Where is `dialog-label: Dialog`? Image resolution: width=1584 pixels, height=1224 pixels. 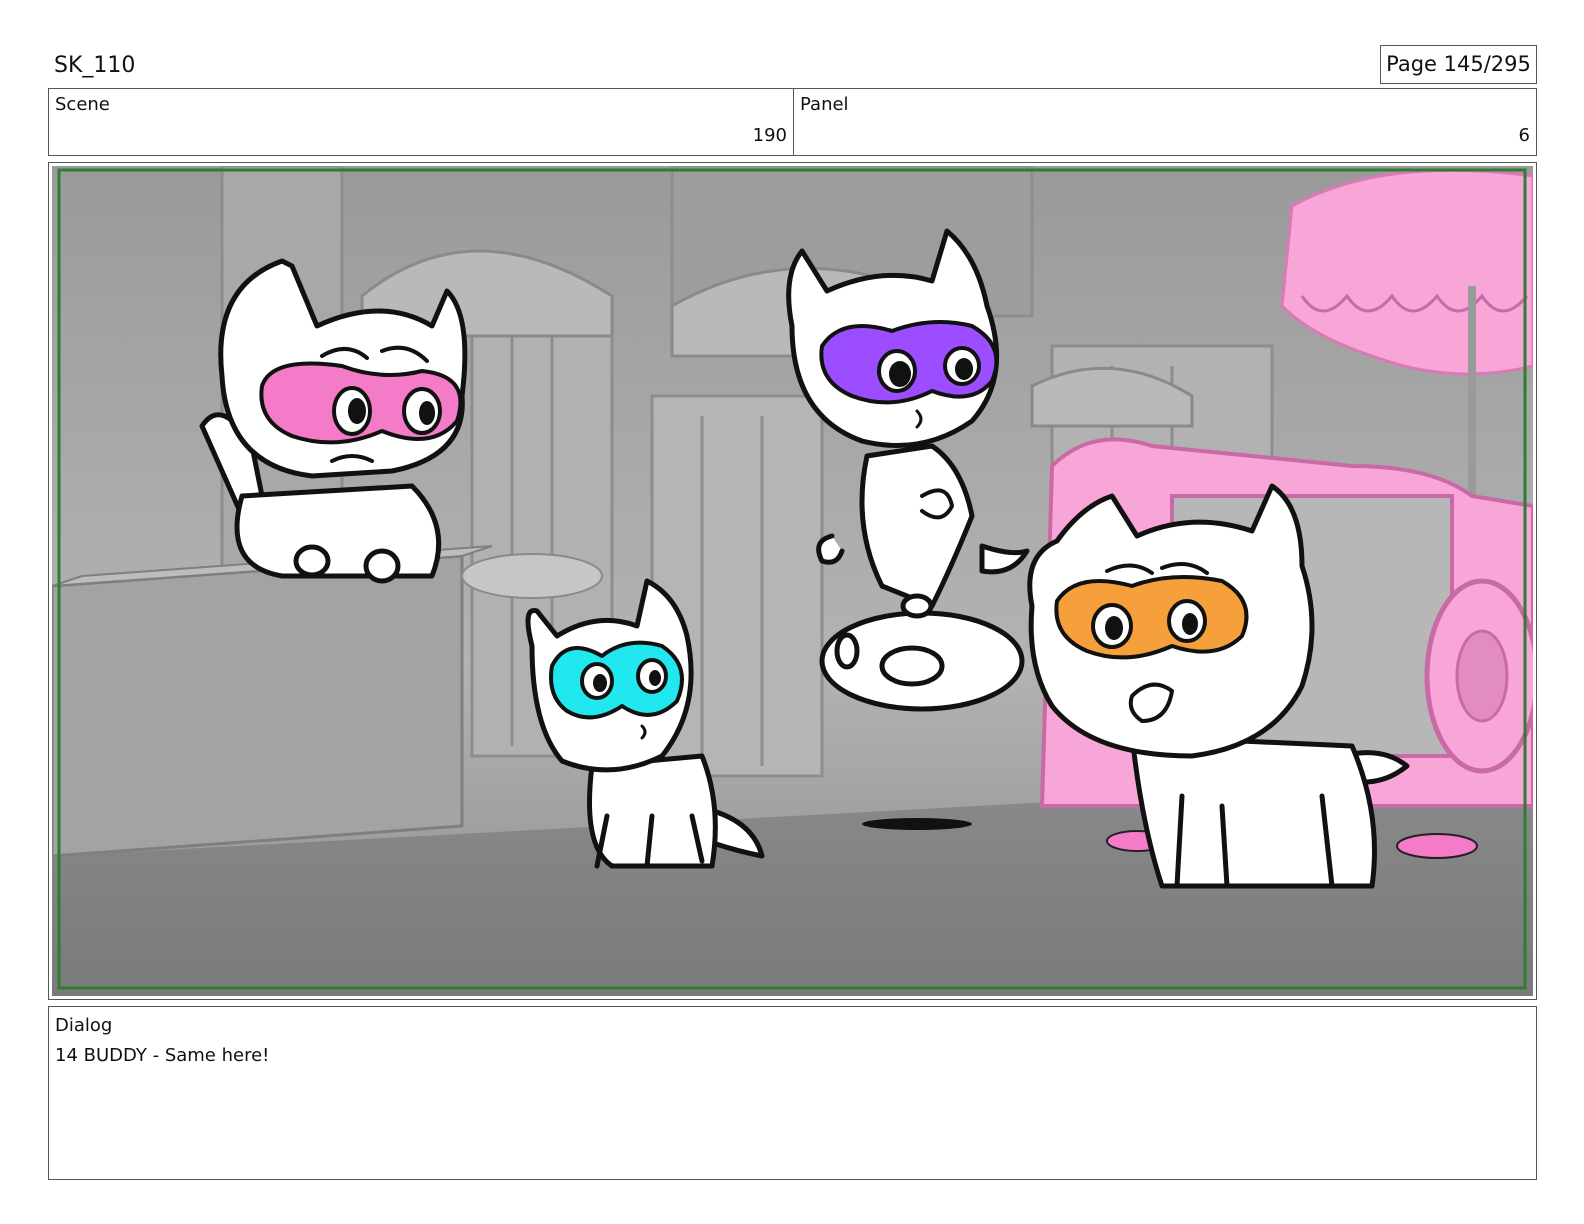
dialog-label: Dialog is located at coordinates (84, 1025).